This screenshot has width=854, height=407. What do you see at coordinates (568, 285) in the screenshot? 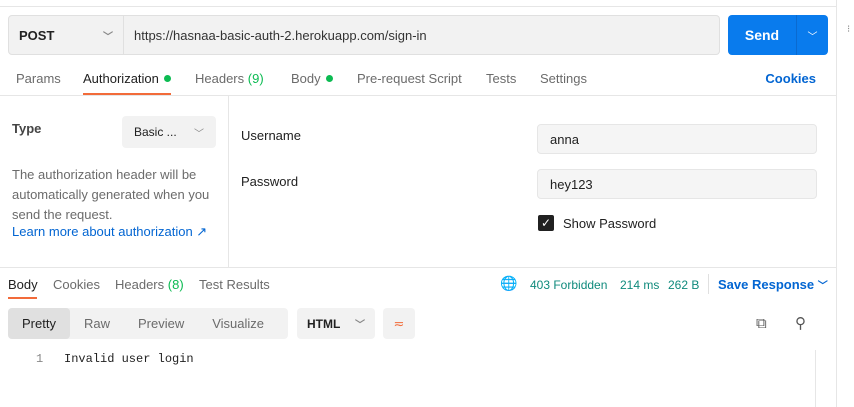
I see `status-code: 403 Forbidden` at bounding box center [568, 285].